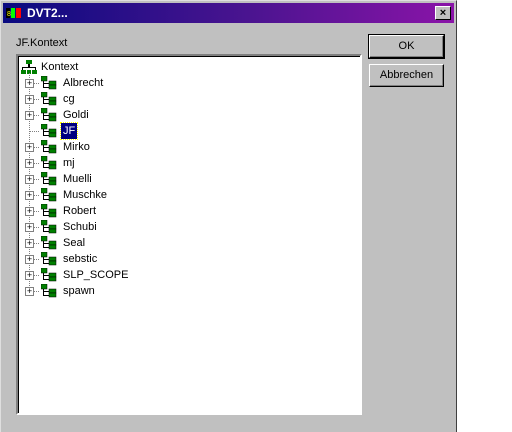 The width and height of the screenshot is (512, 432). Describe the element at coordinates (228, 13) in the screenshot. I see `title-bar: 8 DVT2... ×` at that location.